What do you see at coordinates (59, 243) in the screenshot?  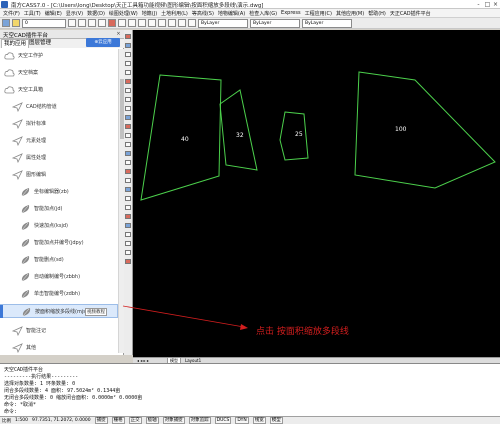 I see `tree-item: 智能加点并编号(jdpy)` at bounding box center [59, 243].